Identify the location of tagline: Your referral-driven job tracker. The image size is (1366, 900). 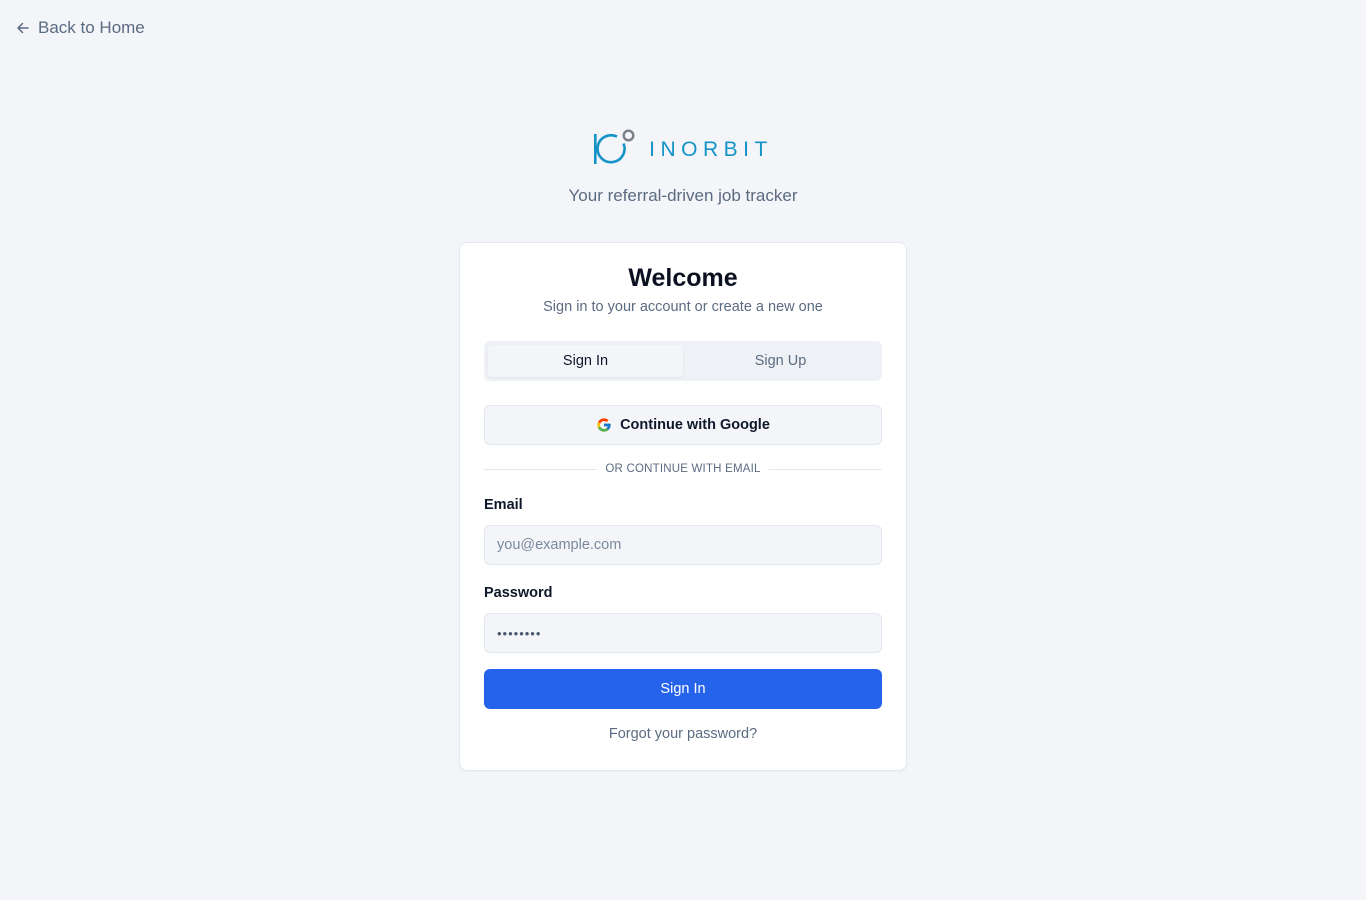
(683, 195).